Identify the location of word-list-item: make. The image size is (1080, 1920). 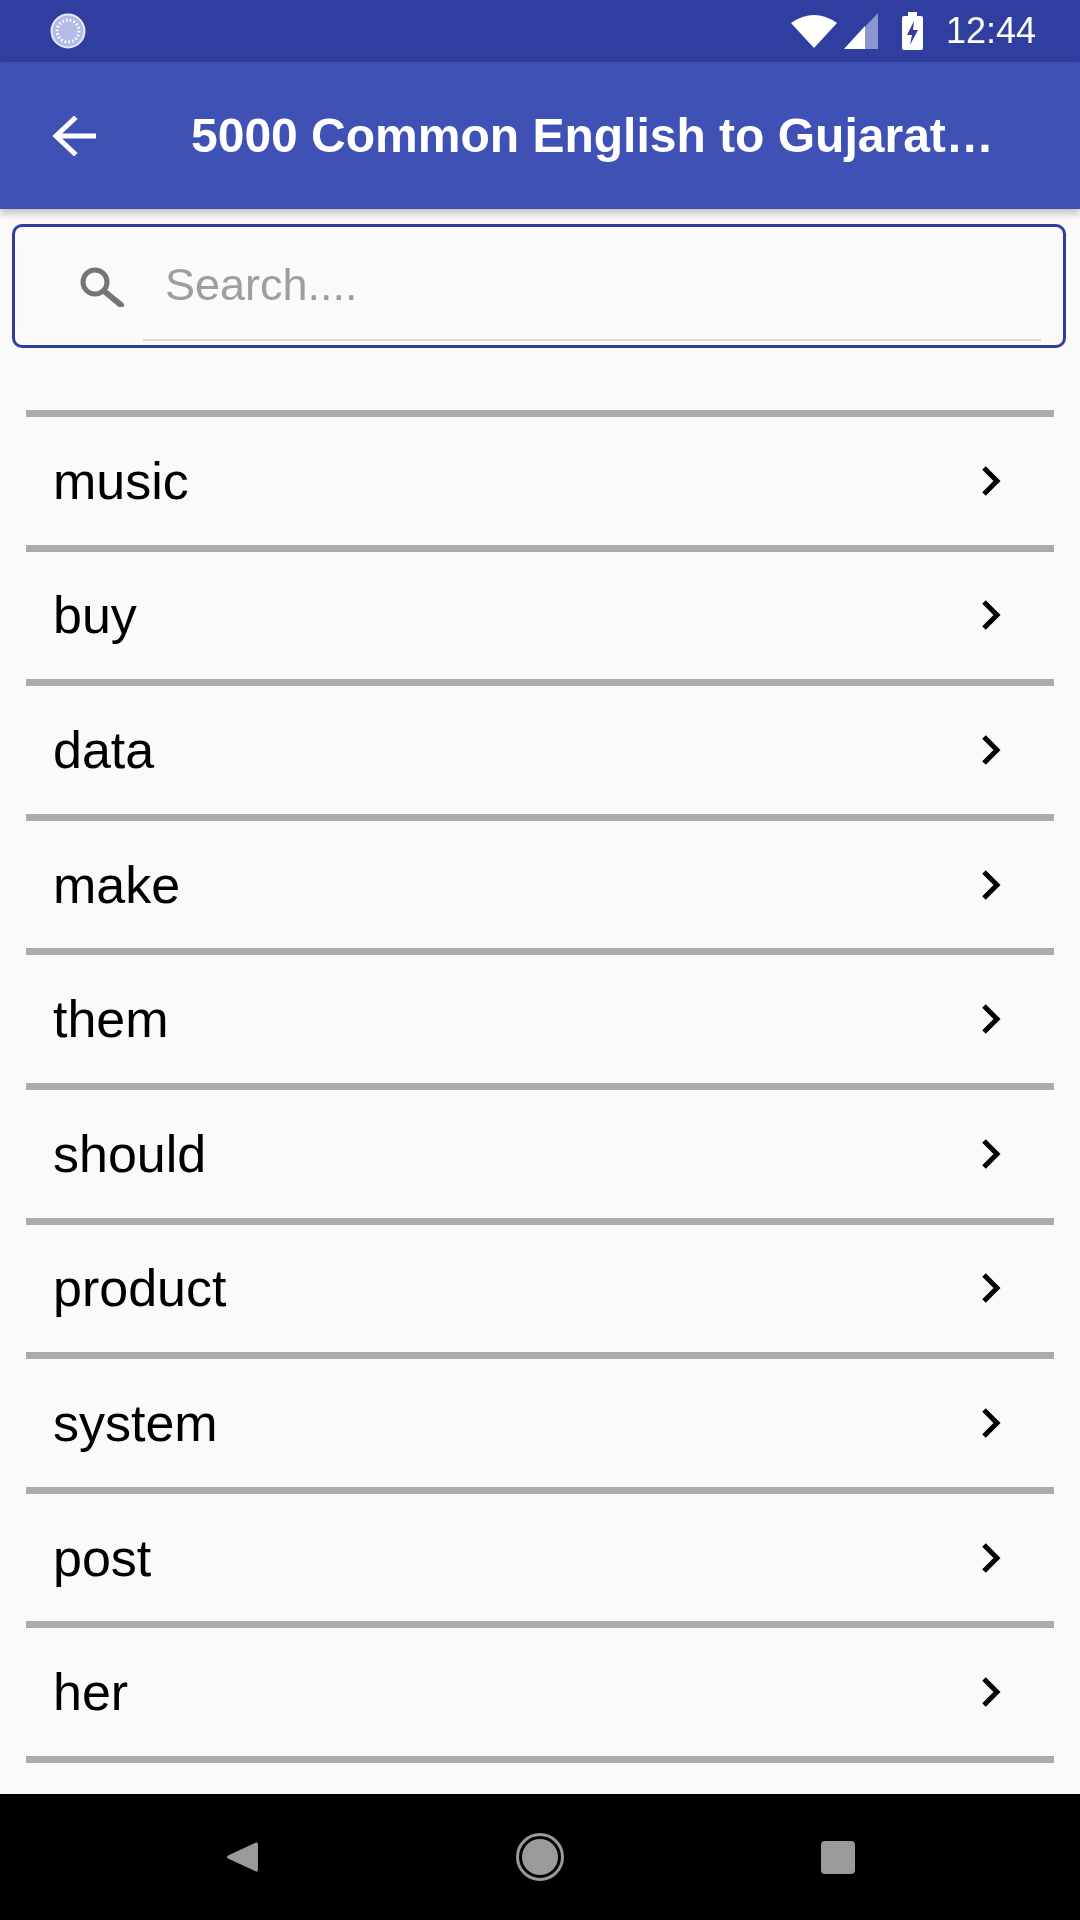
(540, 884).